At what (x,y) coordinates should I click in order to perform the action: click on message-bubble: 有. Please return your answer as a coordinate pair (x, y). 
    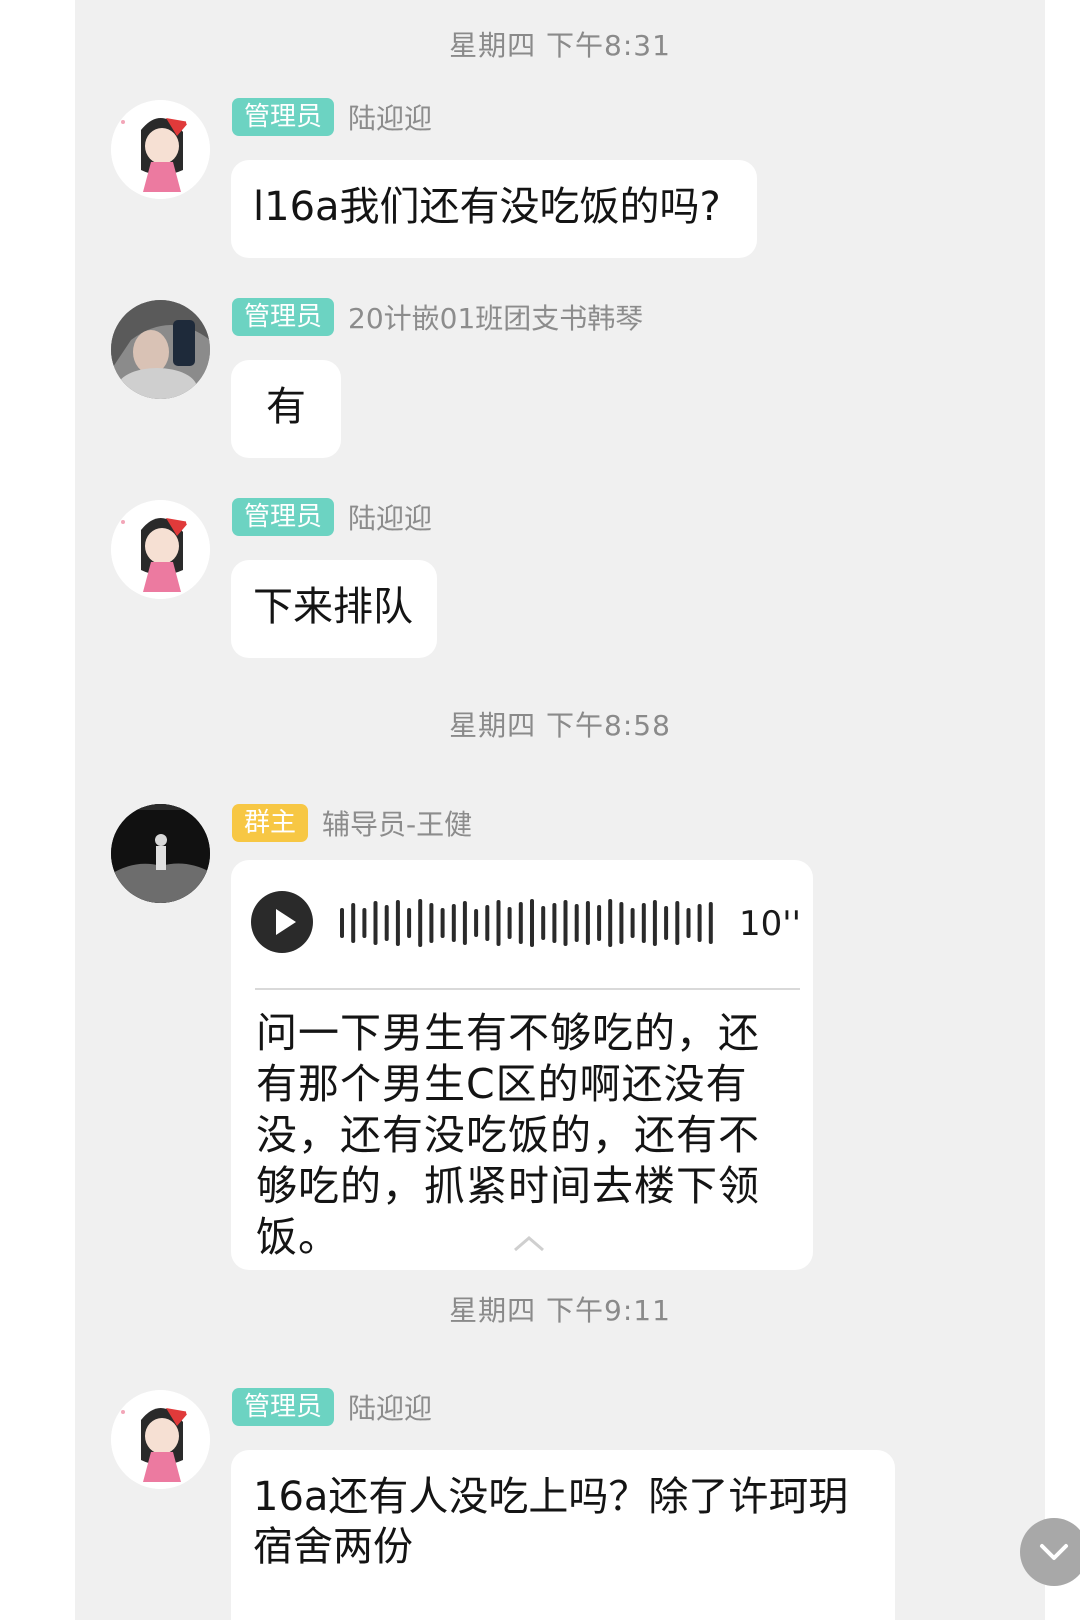
    Looking at the image, I should click on (286, 409).